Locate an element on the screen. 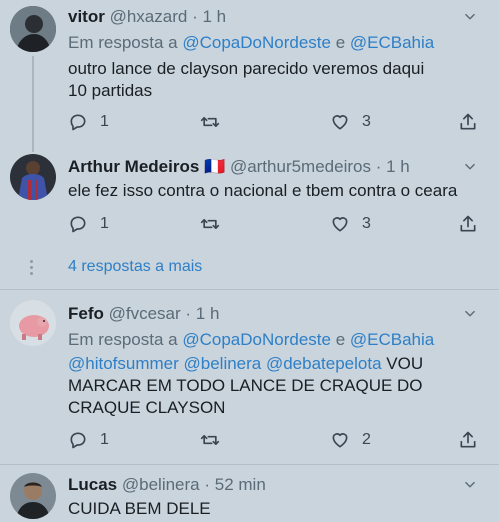  thread-dots is located at coordinates (33, 267).